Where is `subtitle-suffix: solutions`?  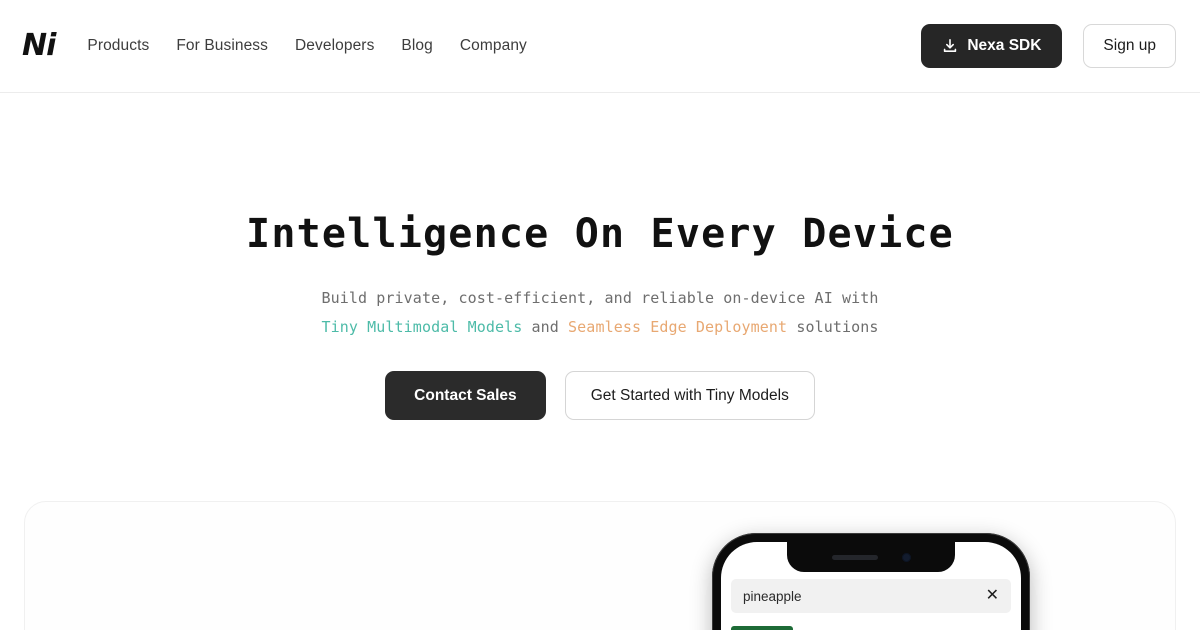 subtitle-suffix: solutions is located at coordinates (833, 327).